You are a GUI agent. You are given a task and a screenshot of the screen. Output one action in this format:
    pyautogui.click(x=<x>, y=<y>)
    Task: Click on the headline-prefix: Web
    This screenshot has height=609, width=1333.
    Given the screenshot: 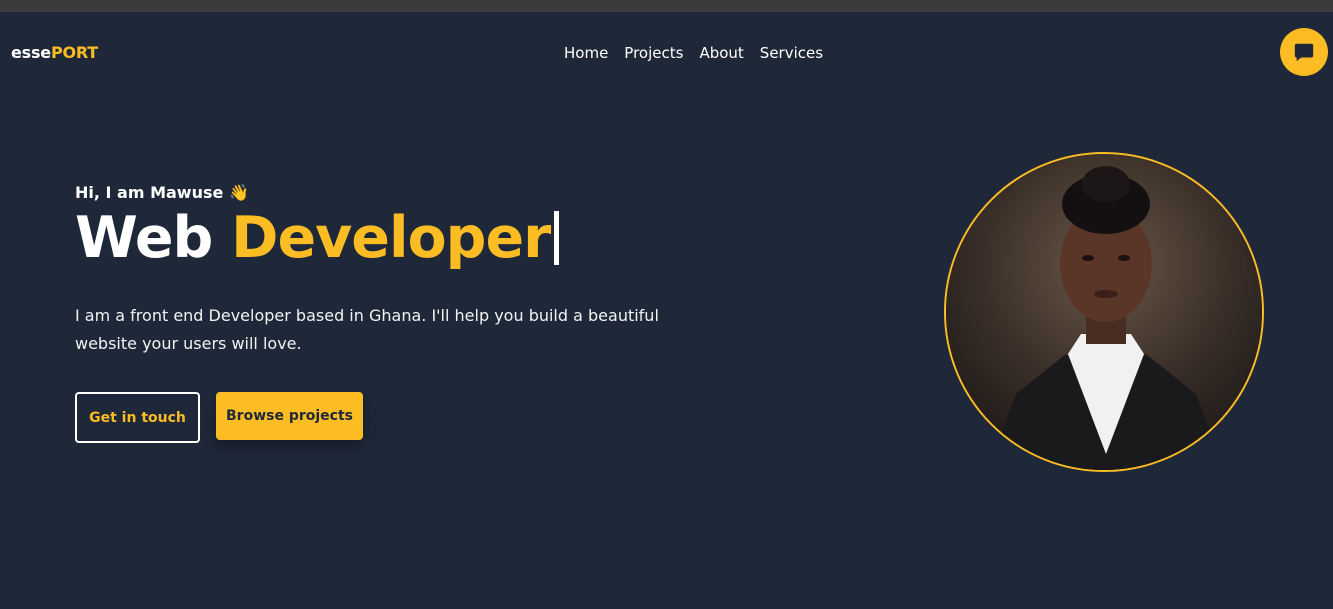 What is the action you would take?
    pyautogui.click(x=144, y=238)
    